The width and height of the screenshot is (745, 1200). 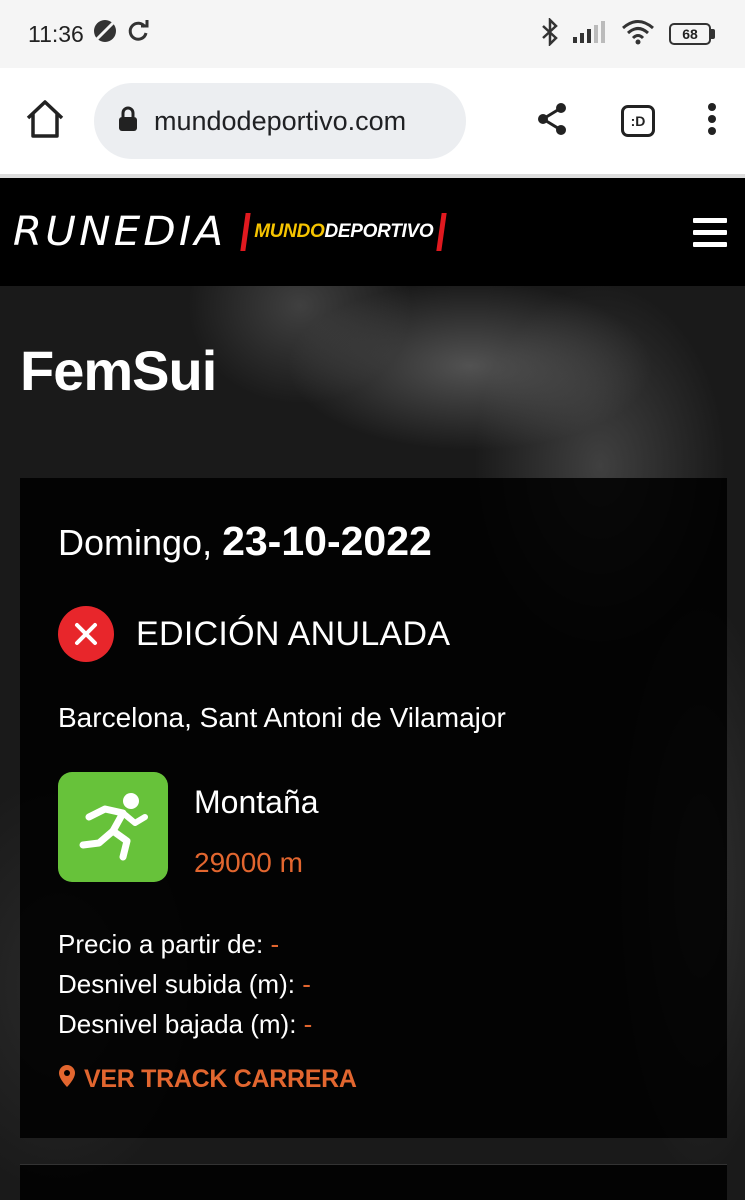 What do you see at coordinates (373, 1182) in the screenshot?
I see `next-card-preview` at bounding box center [373, 1182].